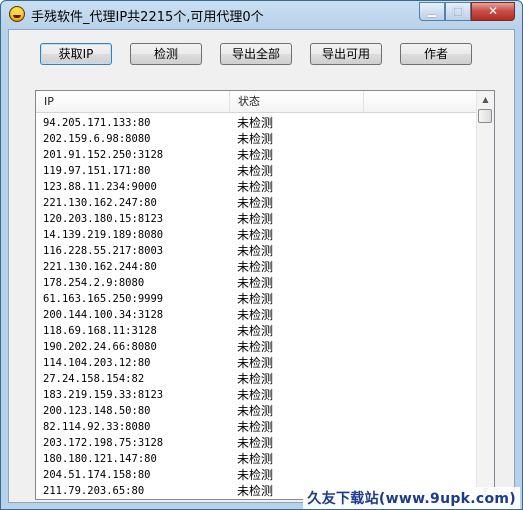 The height and width of the screenshot is (510, 523). I want to click on table-row: 14.139.219.189:8080 未检测, so click(257, 235).